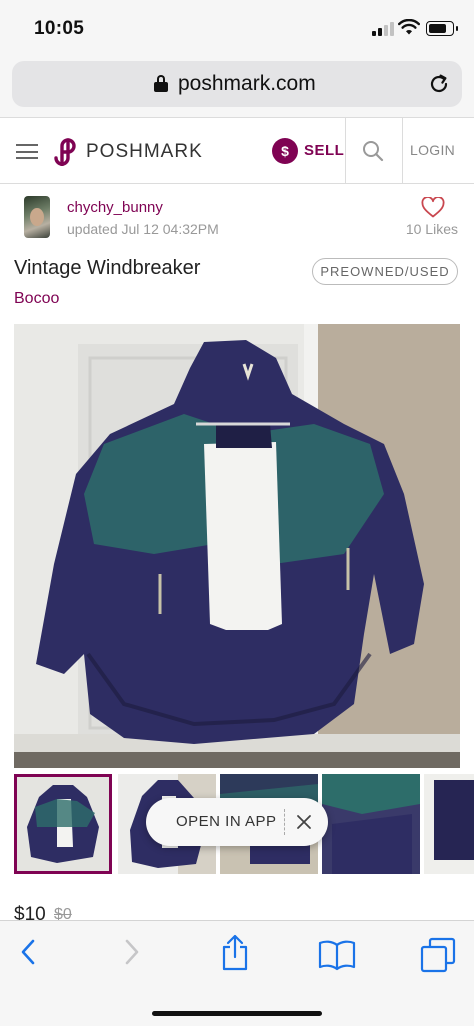 The width and height of the screenshot is (474, 1026). I want to click on cellular-signal-icon, so click(383, 29).